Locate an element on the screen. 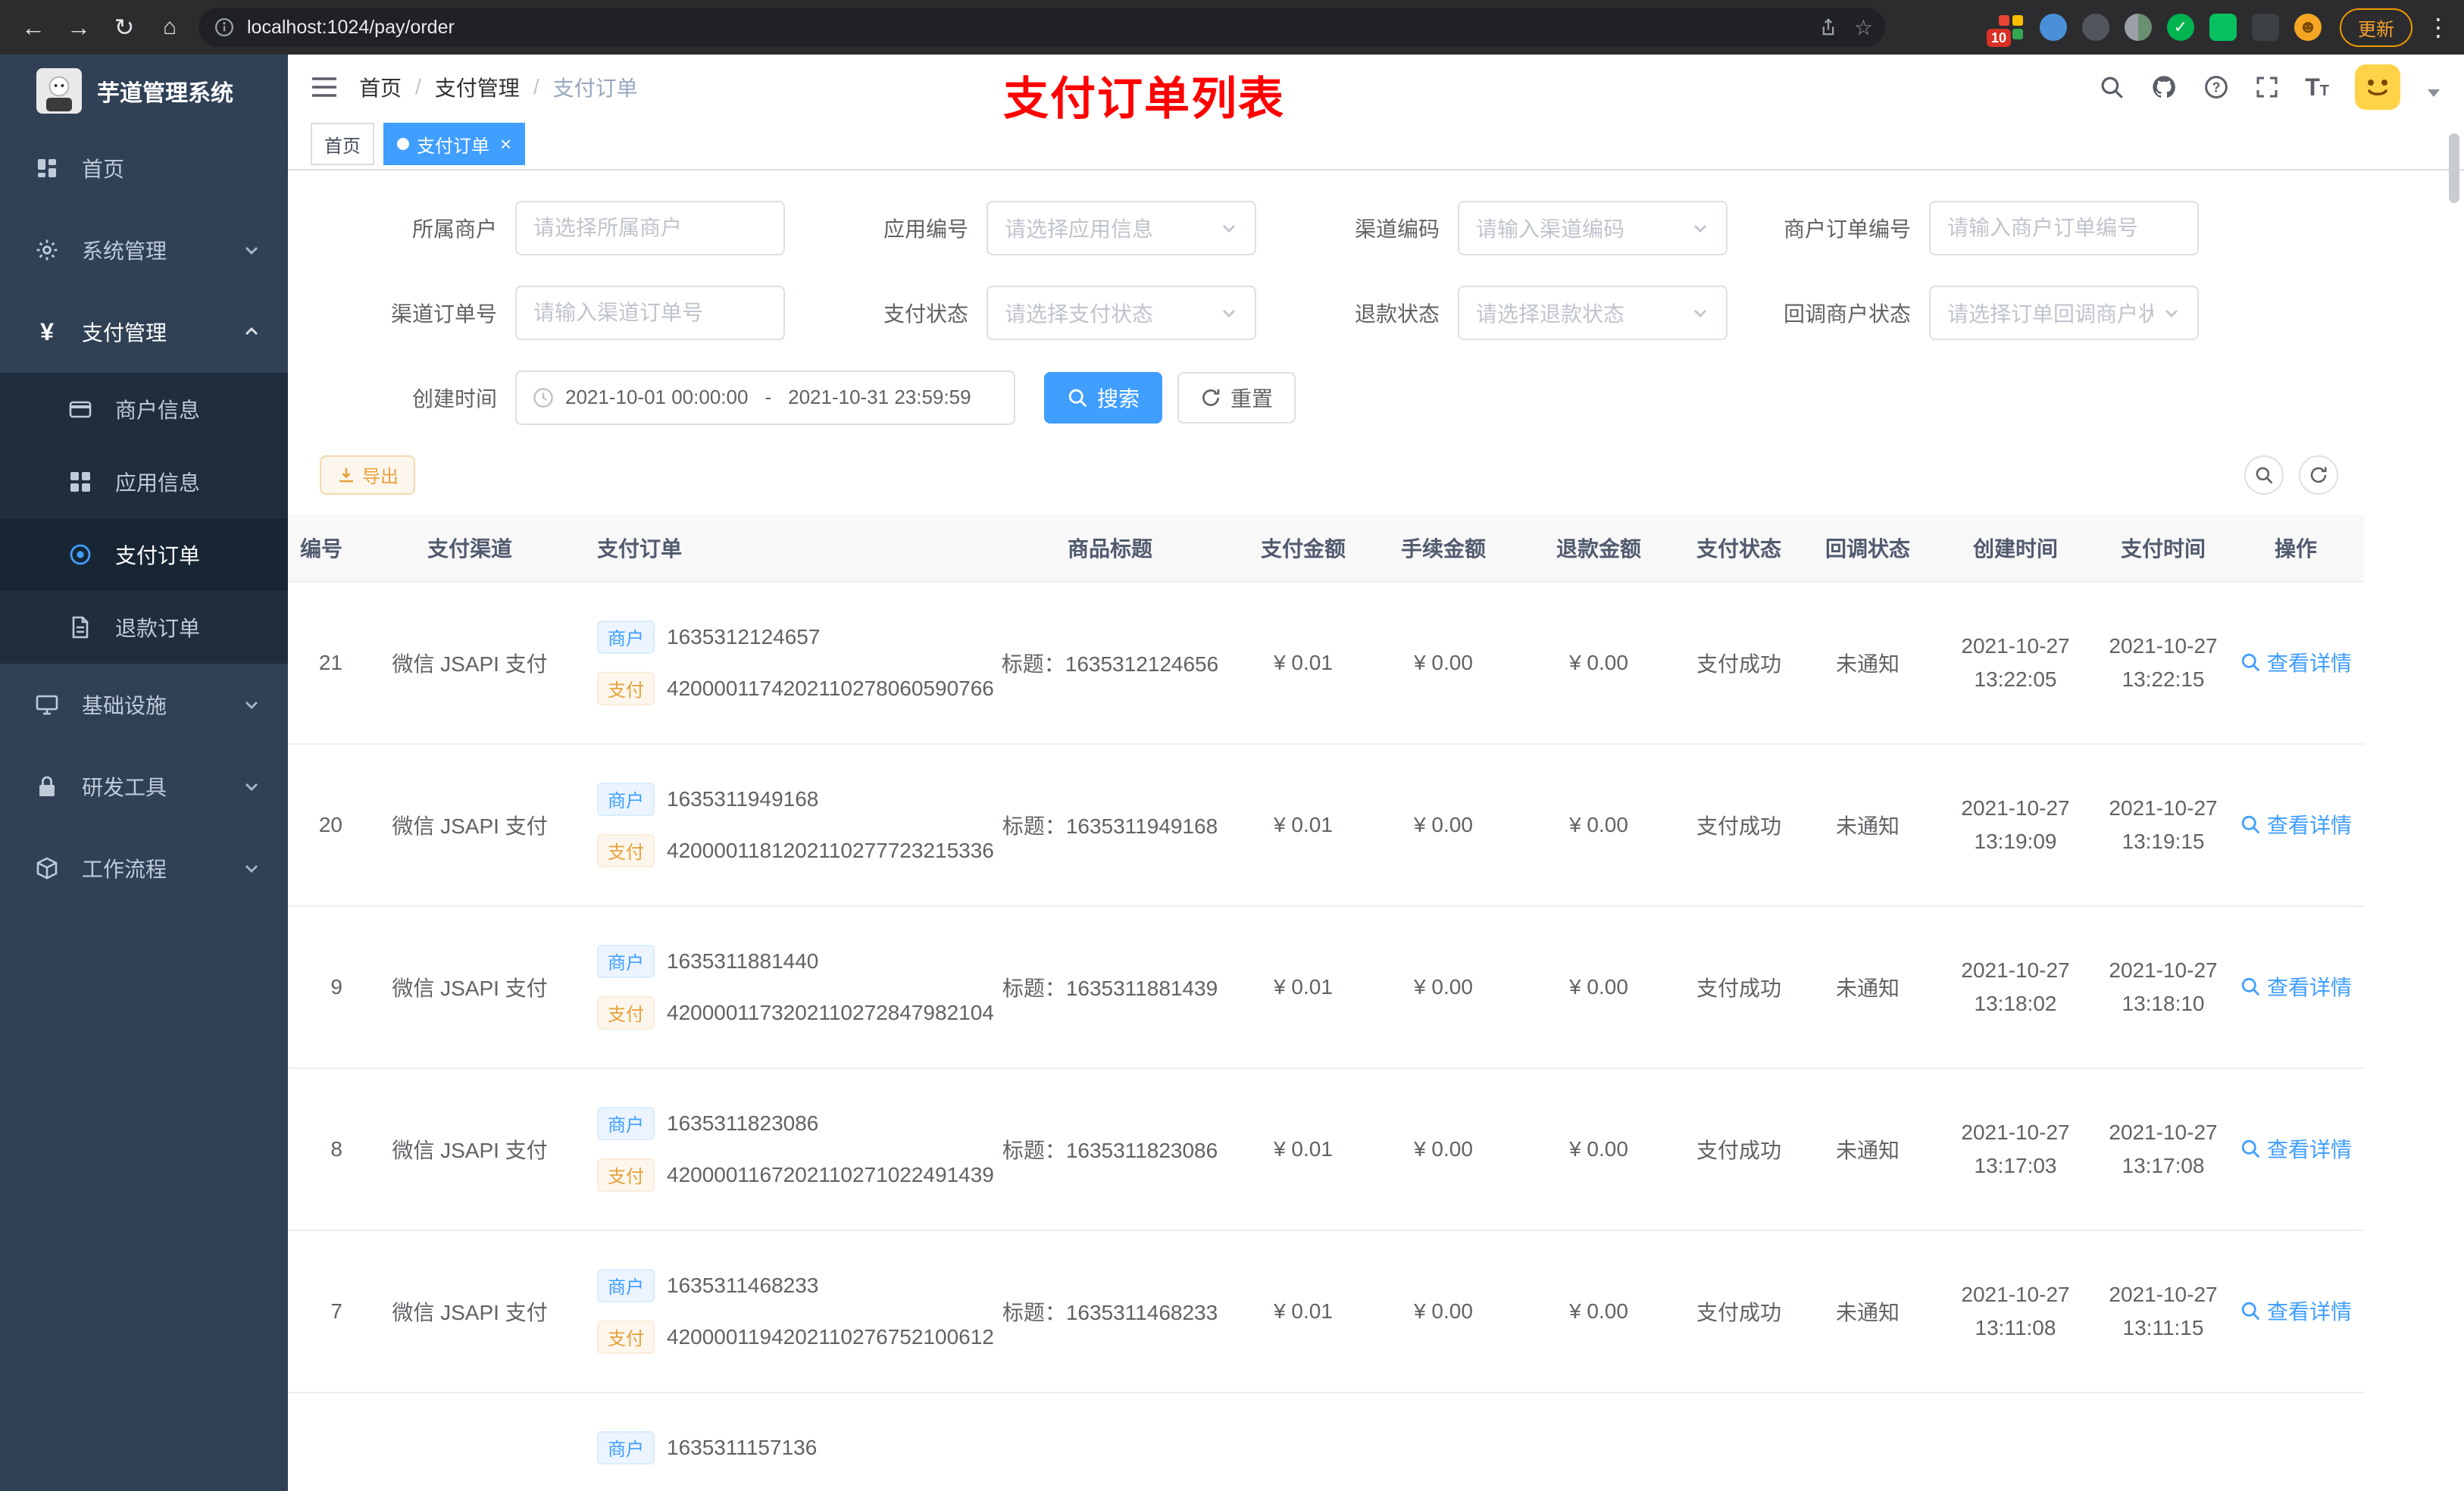 Image resolution: width=2464 pixels, height=1491 pixels. sidebar-item-system: 系统管理 is located at coordinates (144, 250).